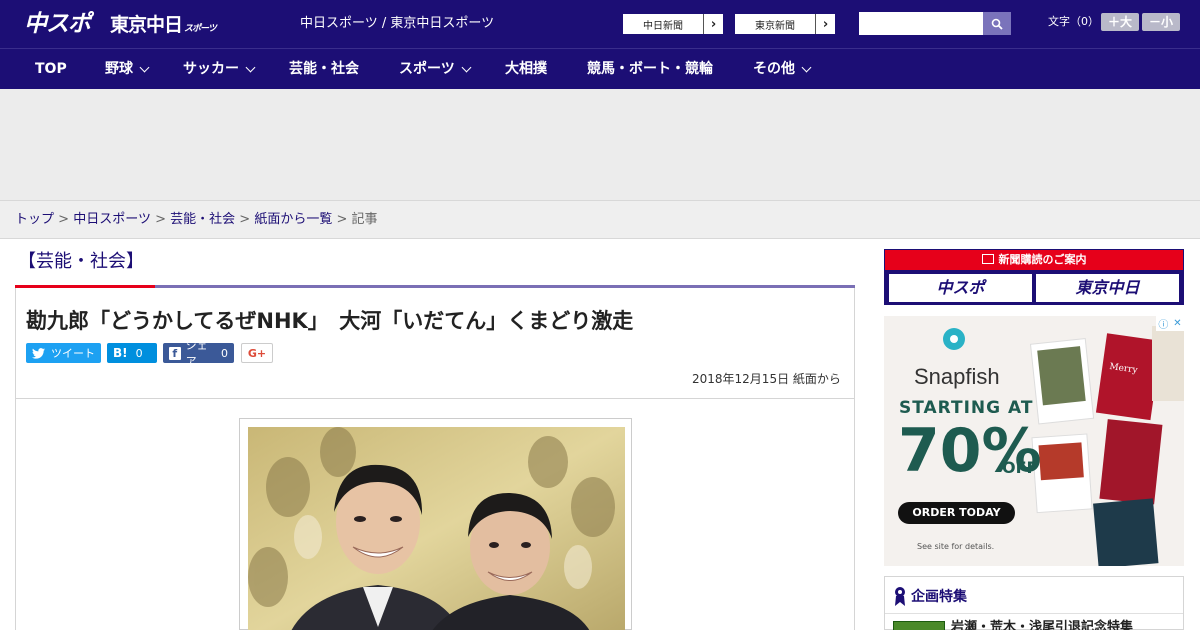 The height and width of the screenshot is (630, 1200). I want to click on font-smaller-button: －小, so click(1161, 22).